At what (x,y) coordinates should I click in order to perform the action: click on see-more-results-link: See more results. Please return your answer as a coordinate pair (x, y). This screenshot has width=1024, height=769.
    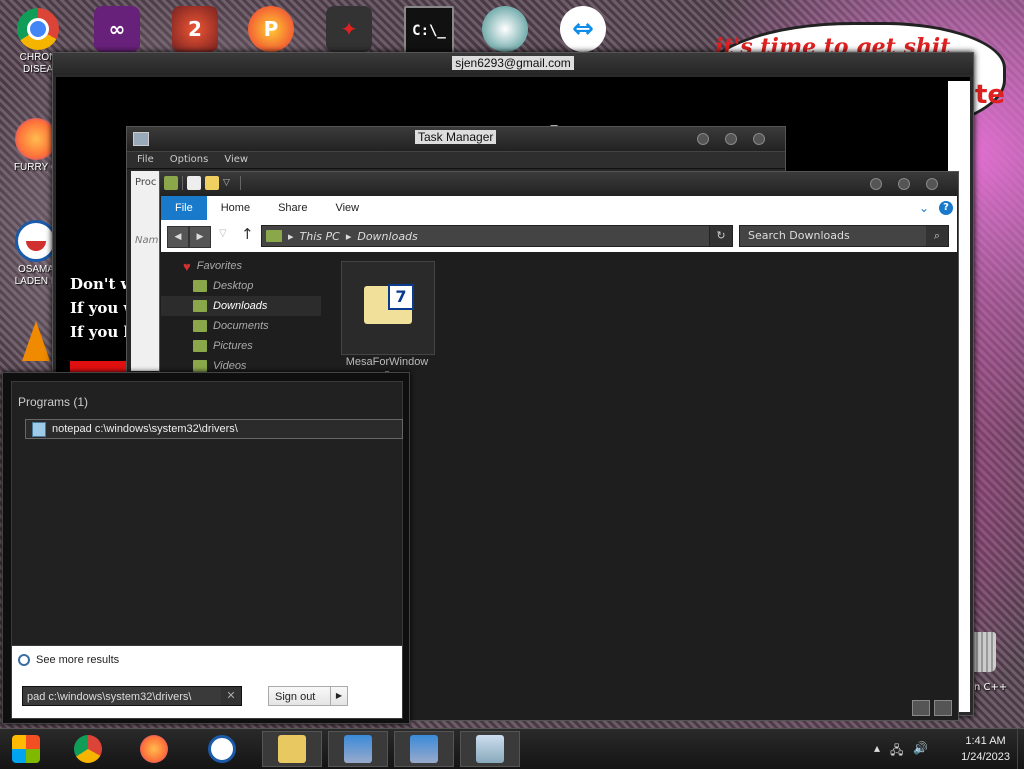
    Looking at the image, I should click on (68, 660).